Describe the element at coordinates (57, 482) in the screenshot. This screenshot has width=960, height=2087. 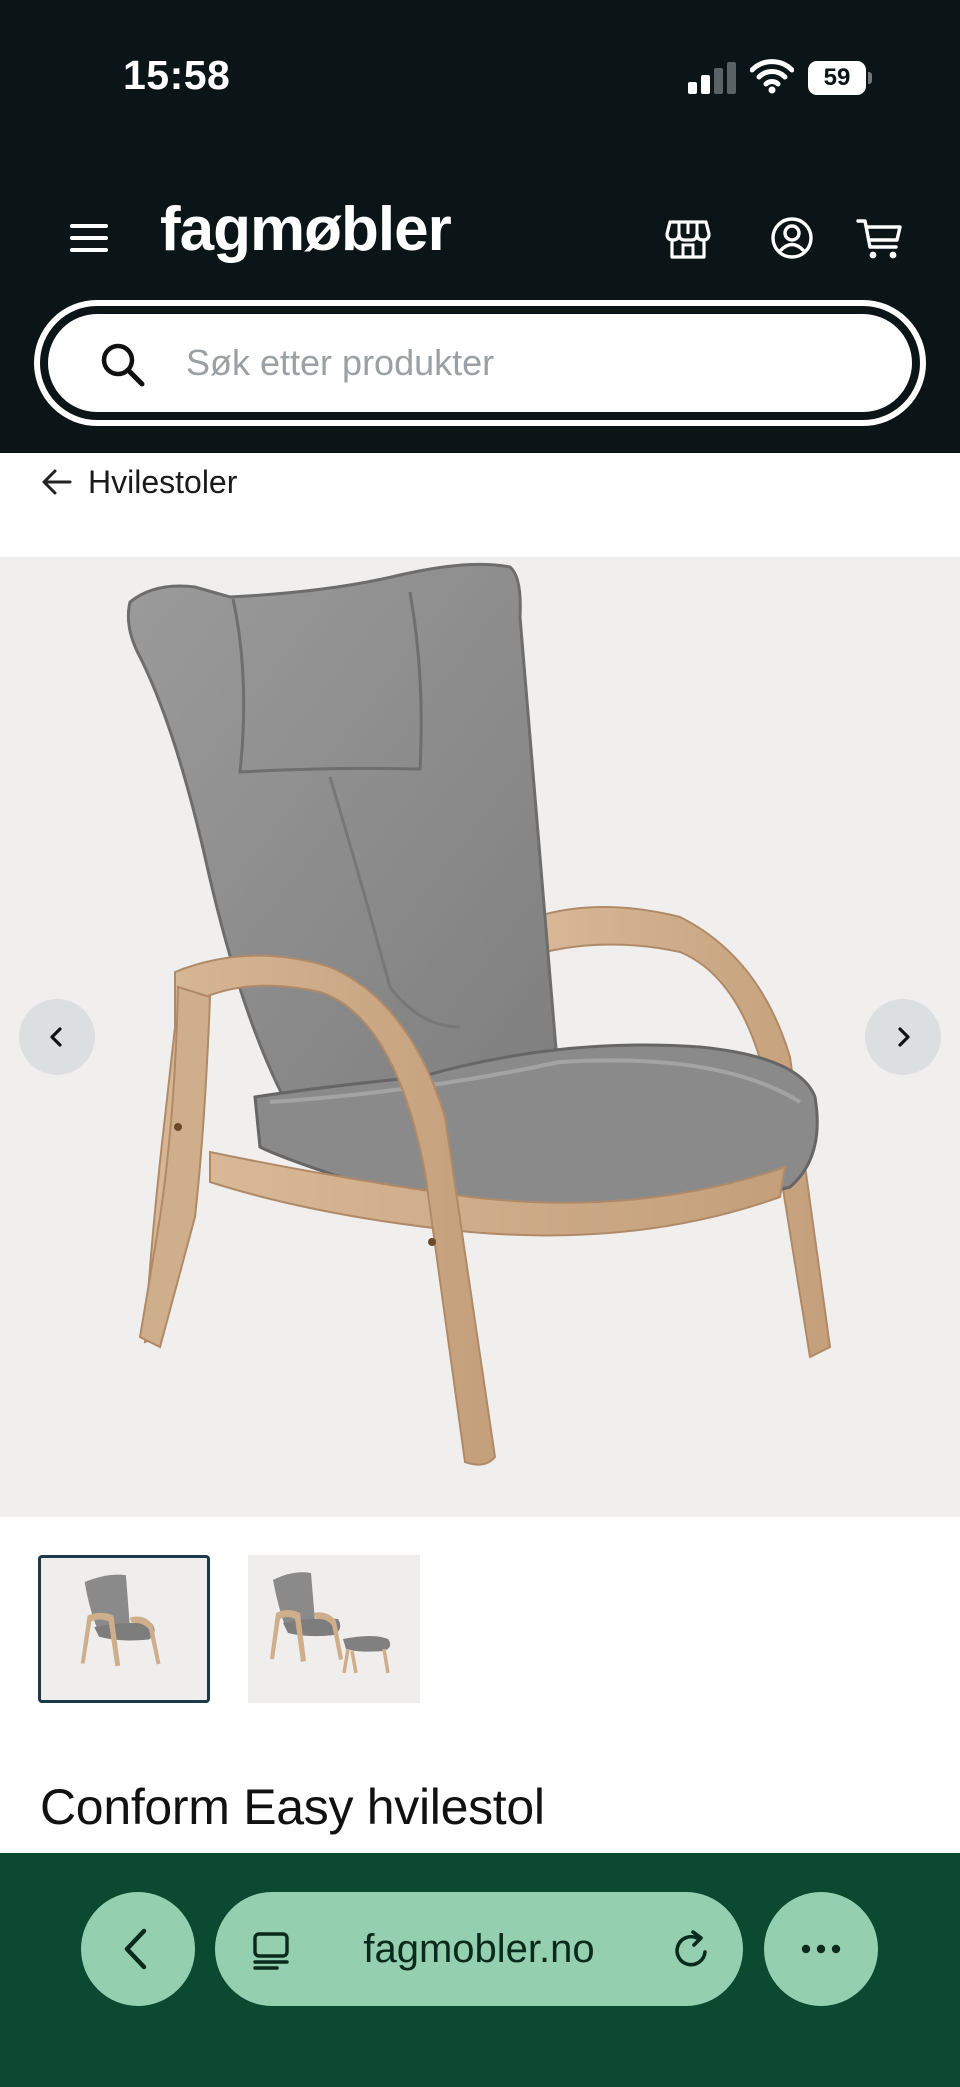
I see `arrow-left-icon` at that location.